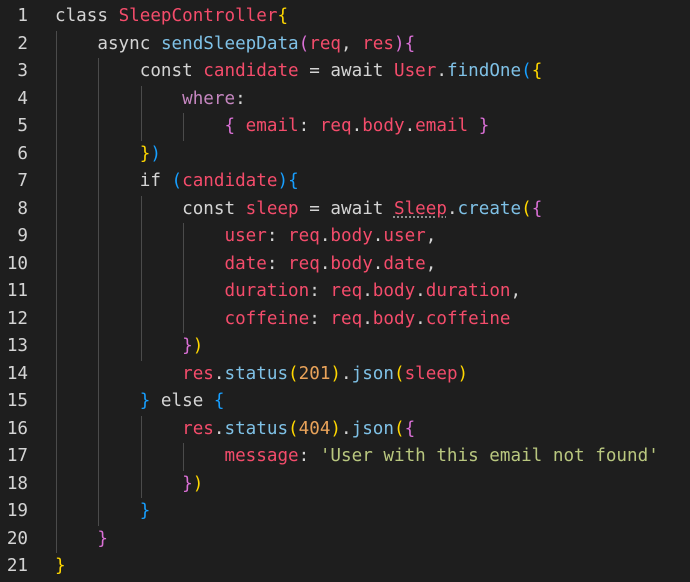 Image resolution: width=690 pixels, height=582 pixels. Describe the element at coordinates (345, 566) in the screenshot. I see `code-line: 21}` at that location.